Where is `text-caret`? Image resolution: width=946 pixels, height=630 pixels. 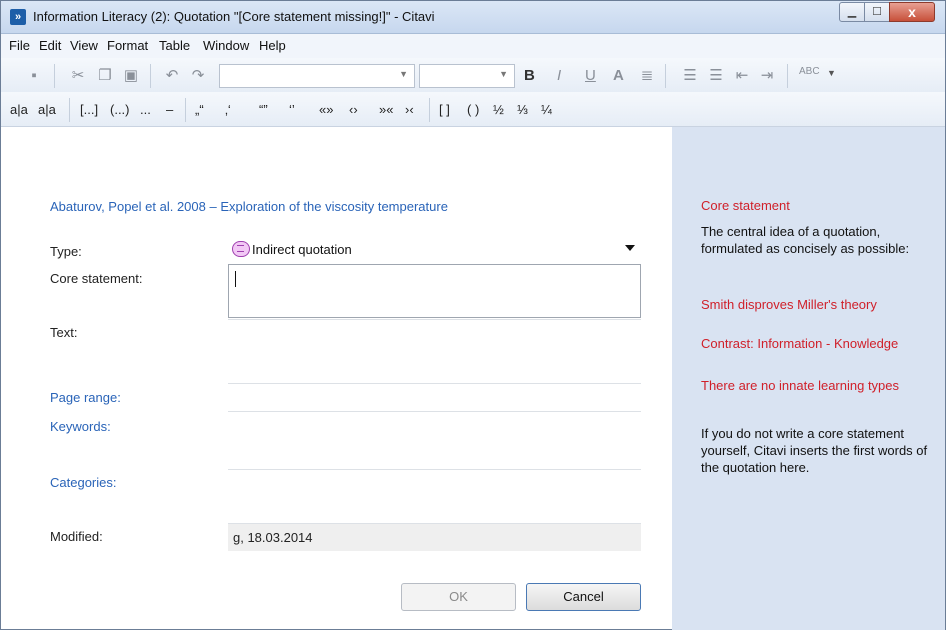 text-caret is located at coordinates (235, 279).